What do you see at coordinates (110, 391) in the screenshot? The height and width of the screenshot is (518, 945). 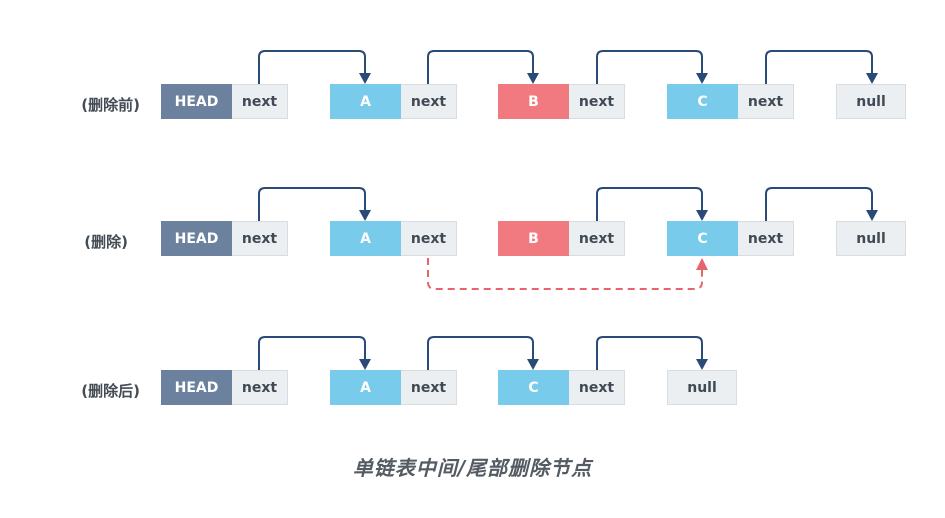 I see `row-label-after: (删除后)` at bounding box center [110, 391].